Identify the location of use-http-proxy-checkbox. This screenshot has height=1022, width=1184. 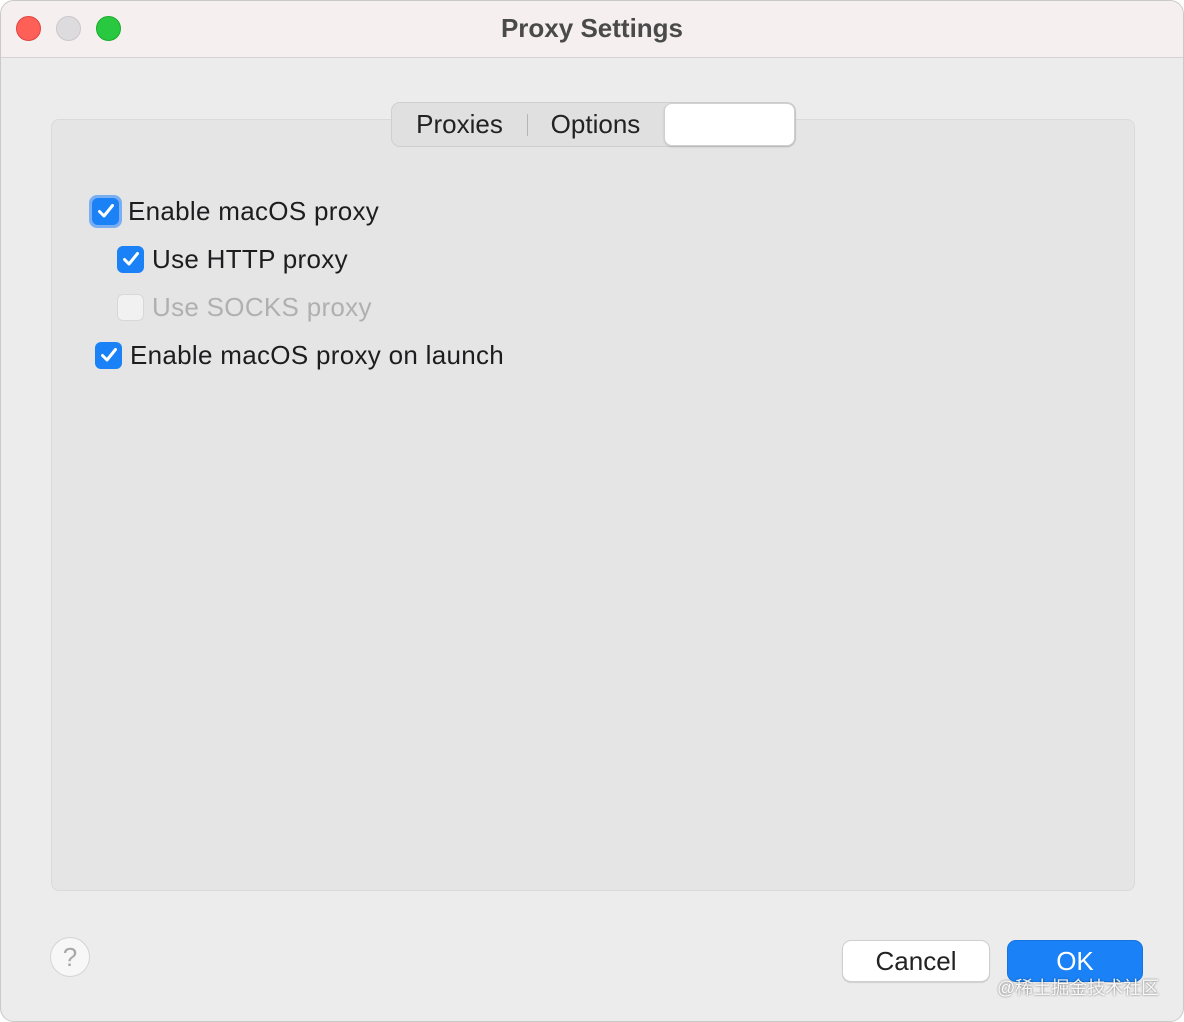
(130, 259).